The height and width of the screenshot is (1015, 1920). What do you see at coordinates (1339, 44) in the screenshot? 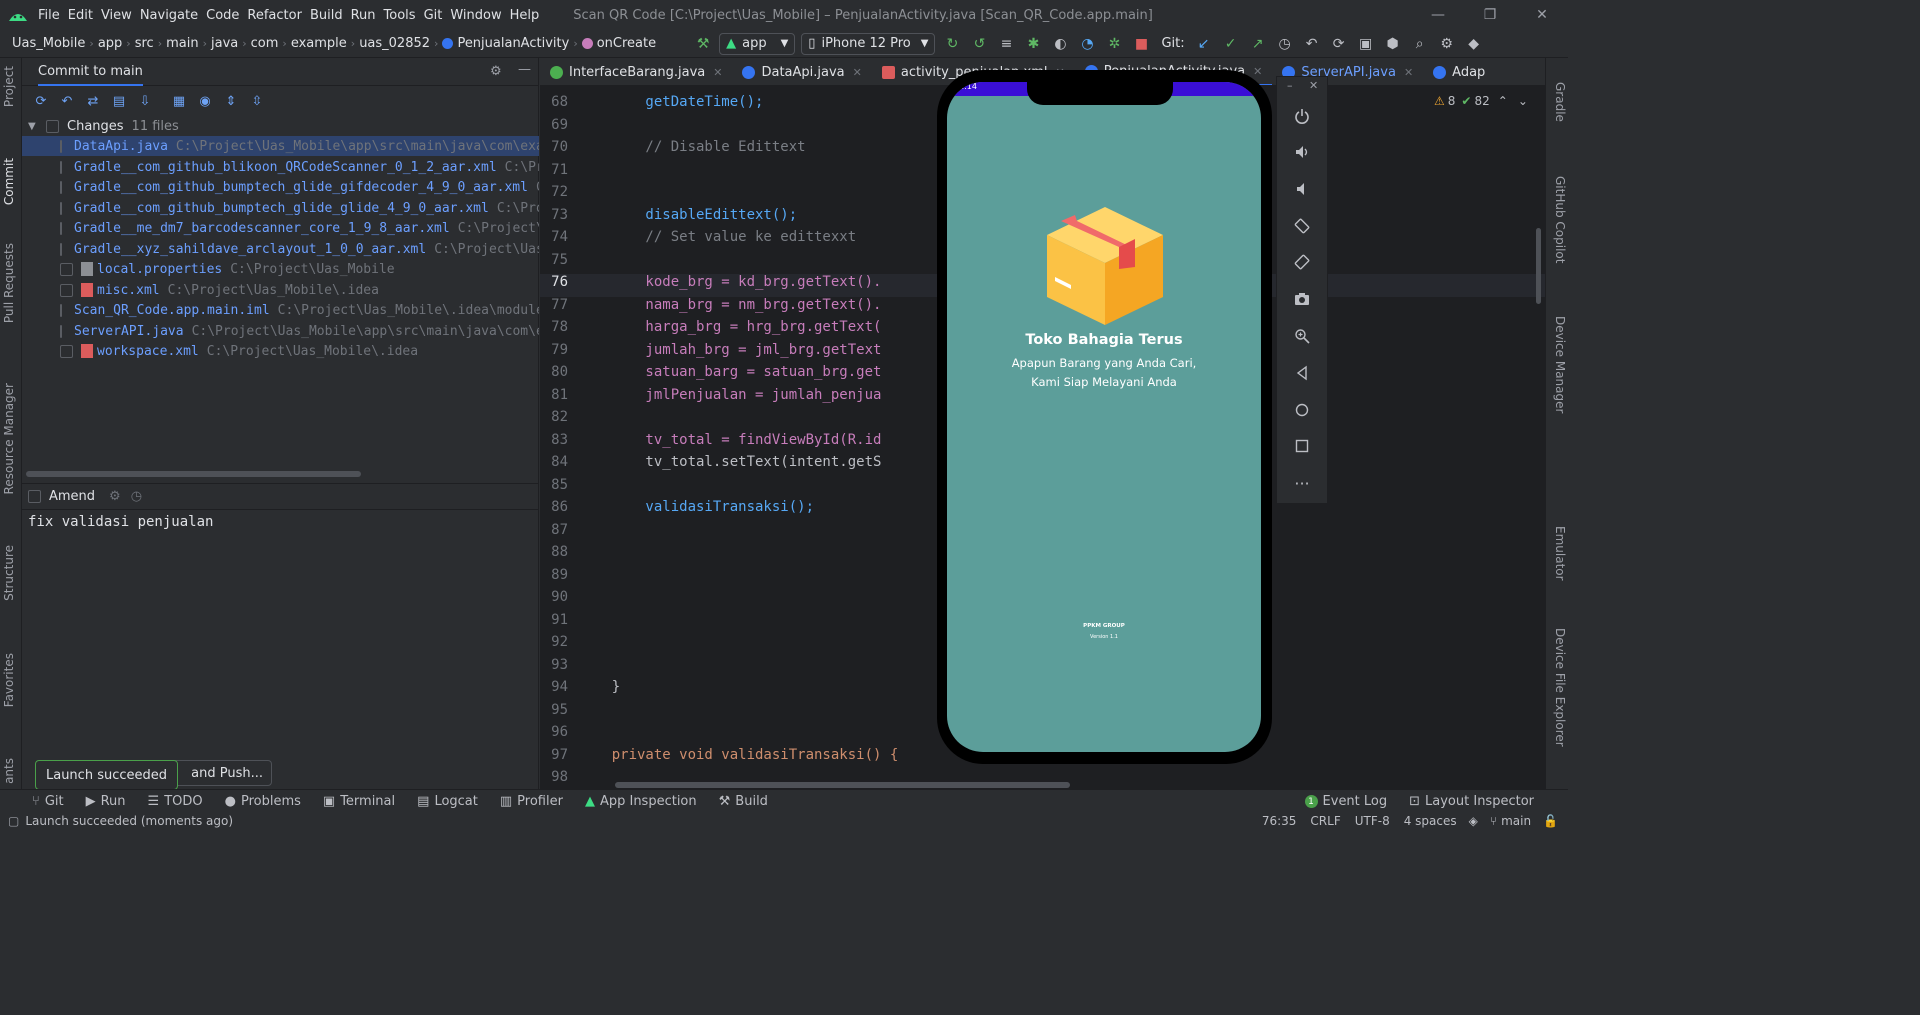
I see `sync-project-icon: ⟳` at bounding box center [1339, 44].